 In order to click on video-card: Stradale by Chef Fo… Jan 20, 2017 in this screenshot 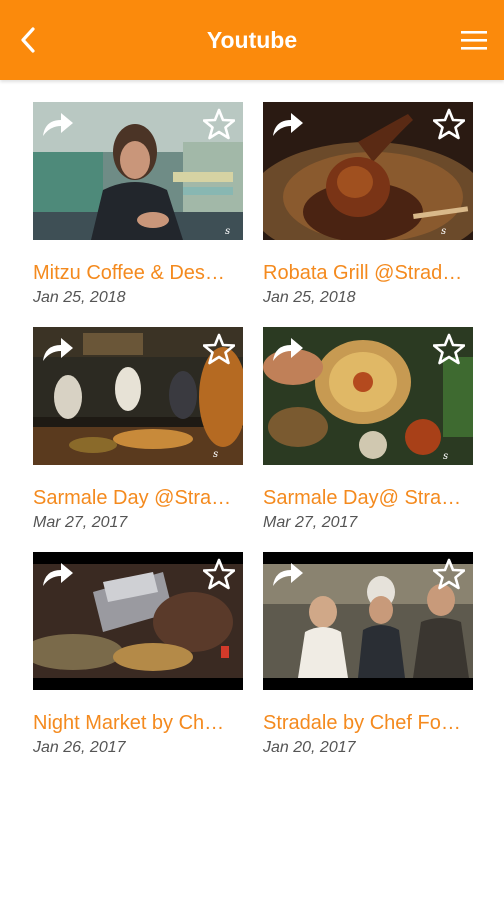, I will do `click(368, 664)`.